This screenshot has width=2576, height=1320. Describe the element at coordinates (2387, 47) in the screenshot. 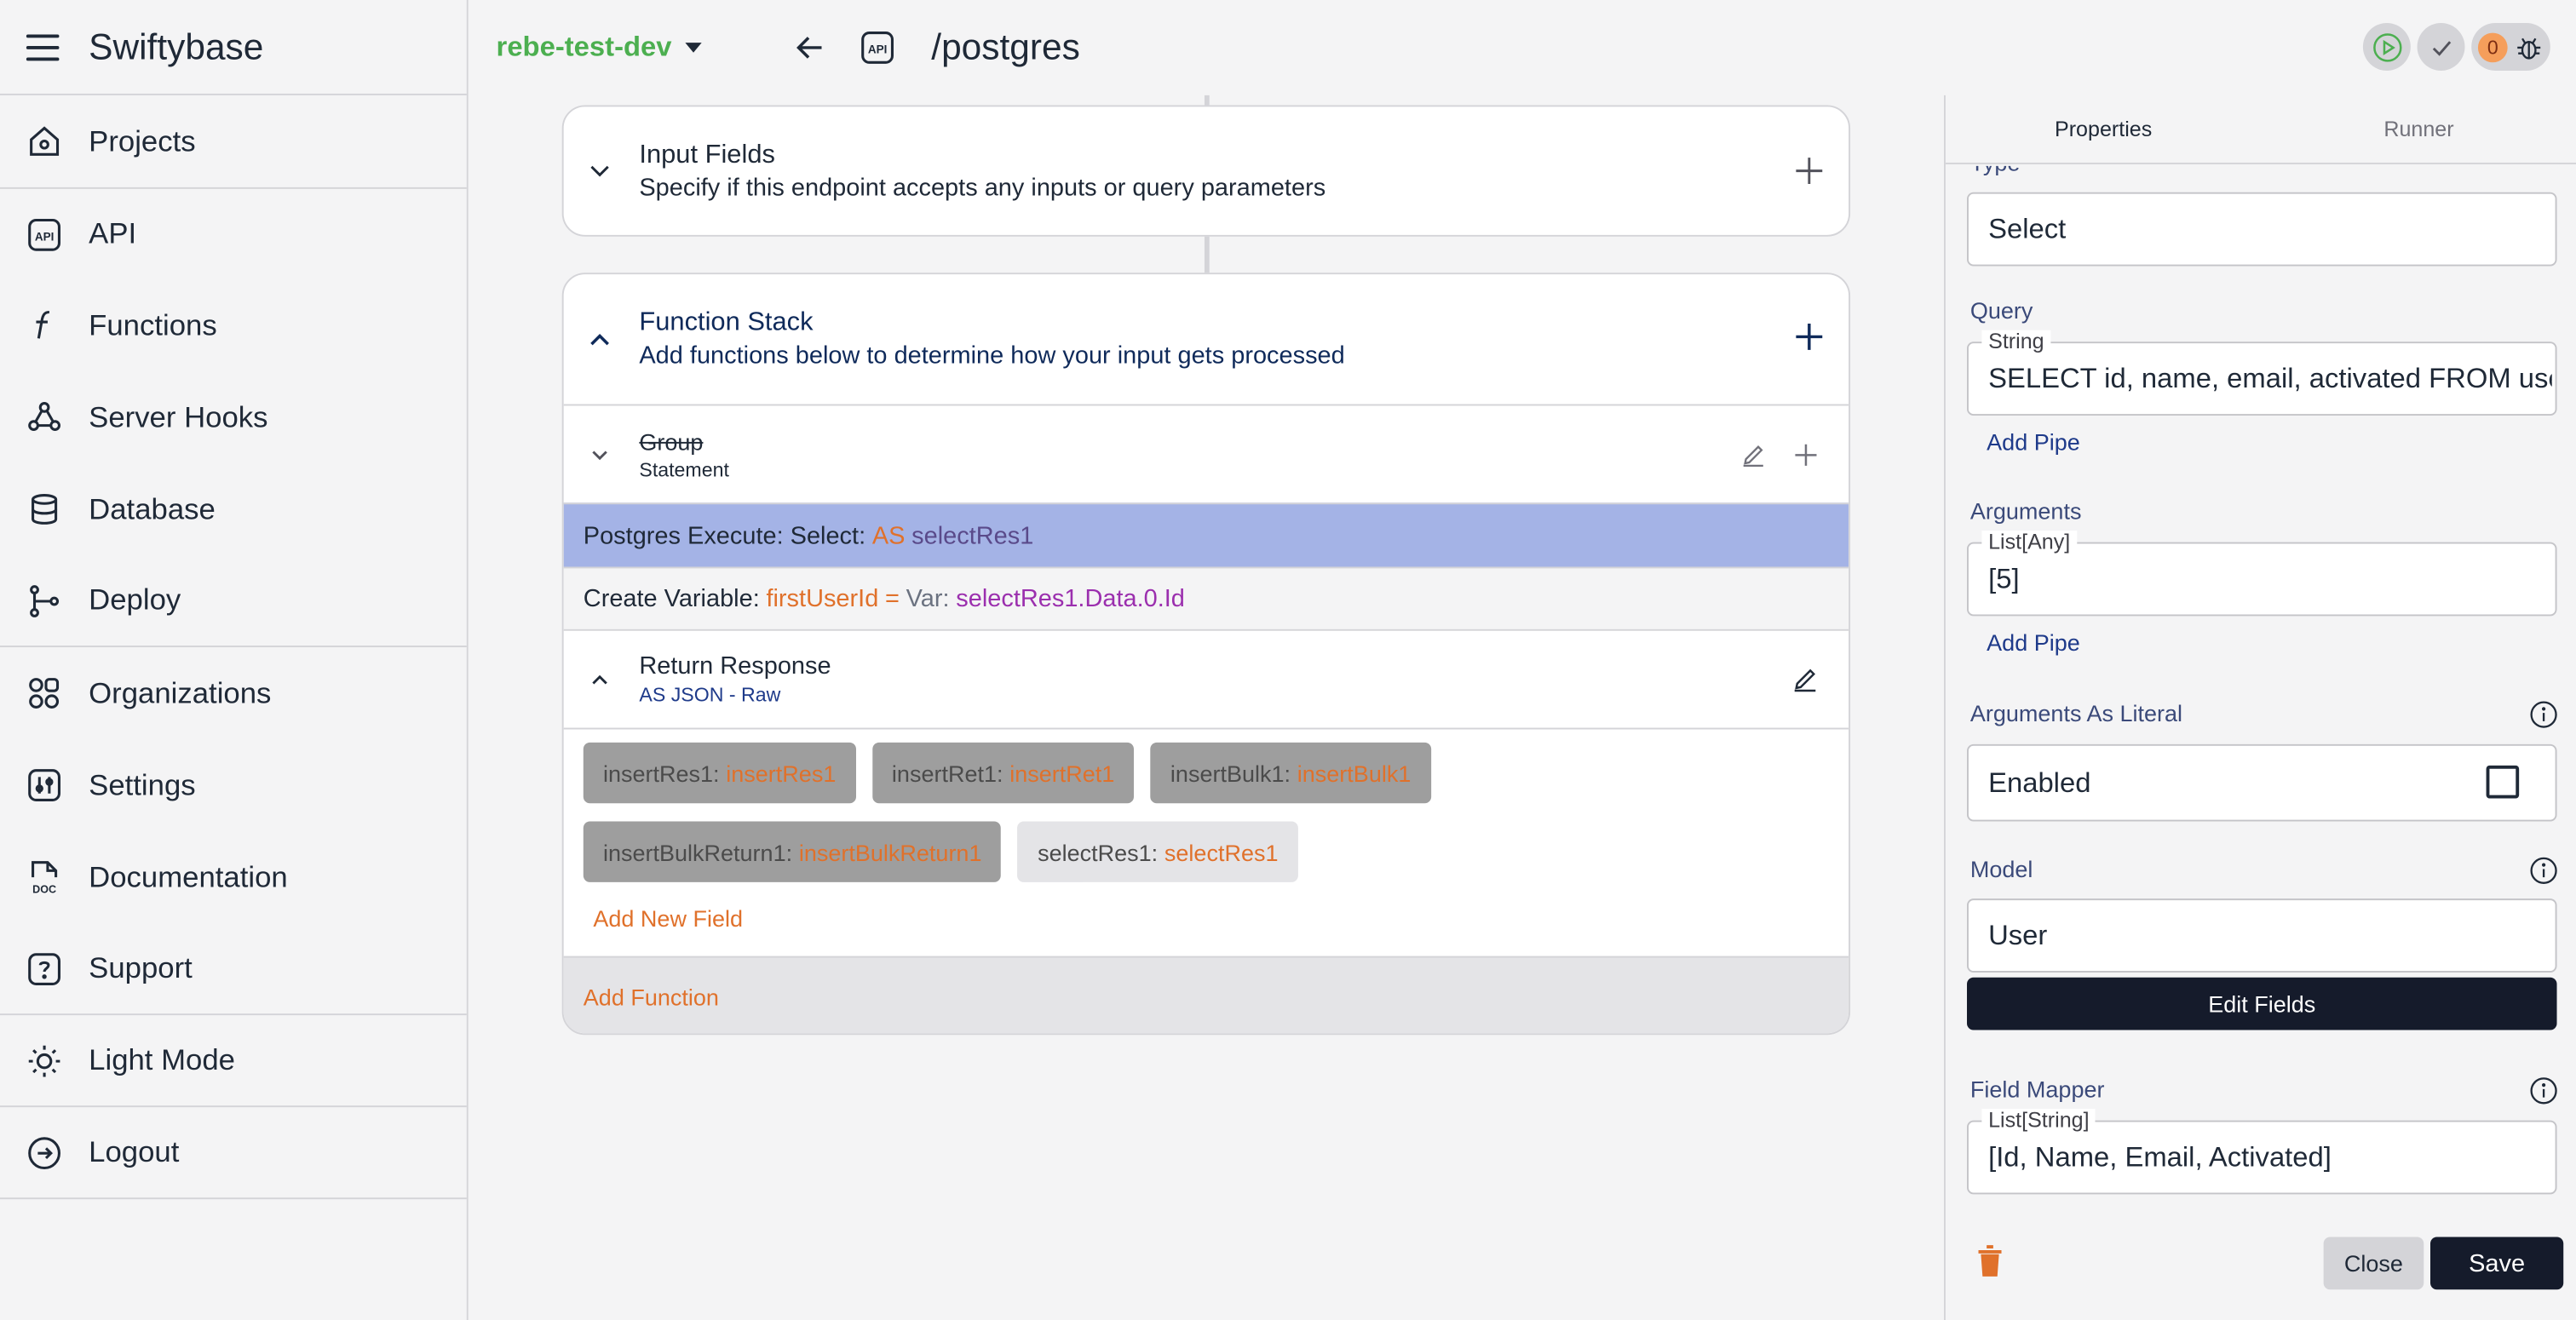

I see `run-button` at that location.